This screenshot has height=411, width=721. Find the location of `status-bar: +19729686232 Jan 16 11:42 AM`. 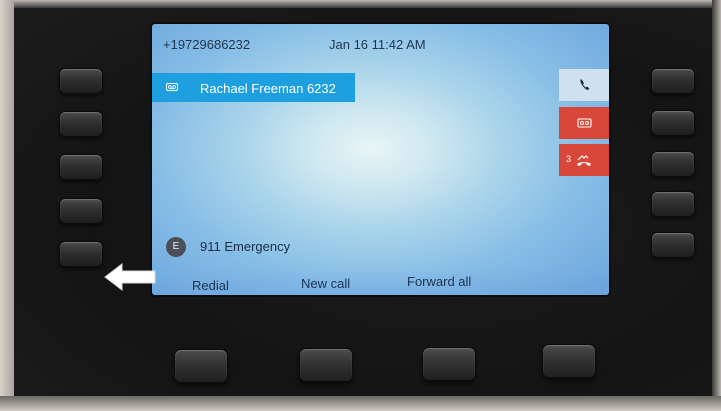

status-bar: +19729686232 Jan 16 11:42 AM is located at coordinates (380, 43).